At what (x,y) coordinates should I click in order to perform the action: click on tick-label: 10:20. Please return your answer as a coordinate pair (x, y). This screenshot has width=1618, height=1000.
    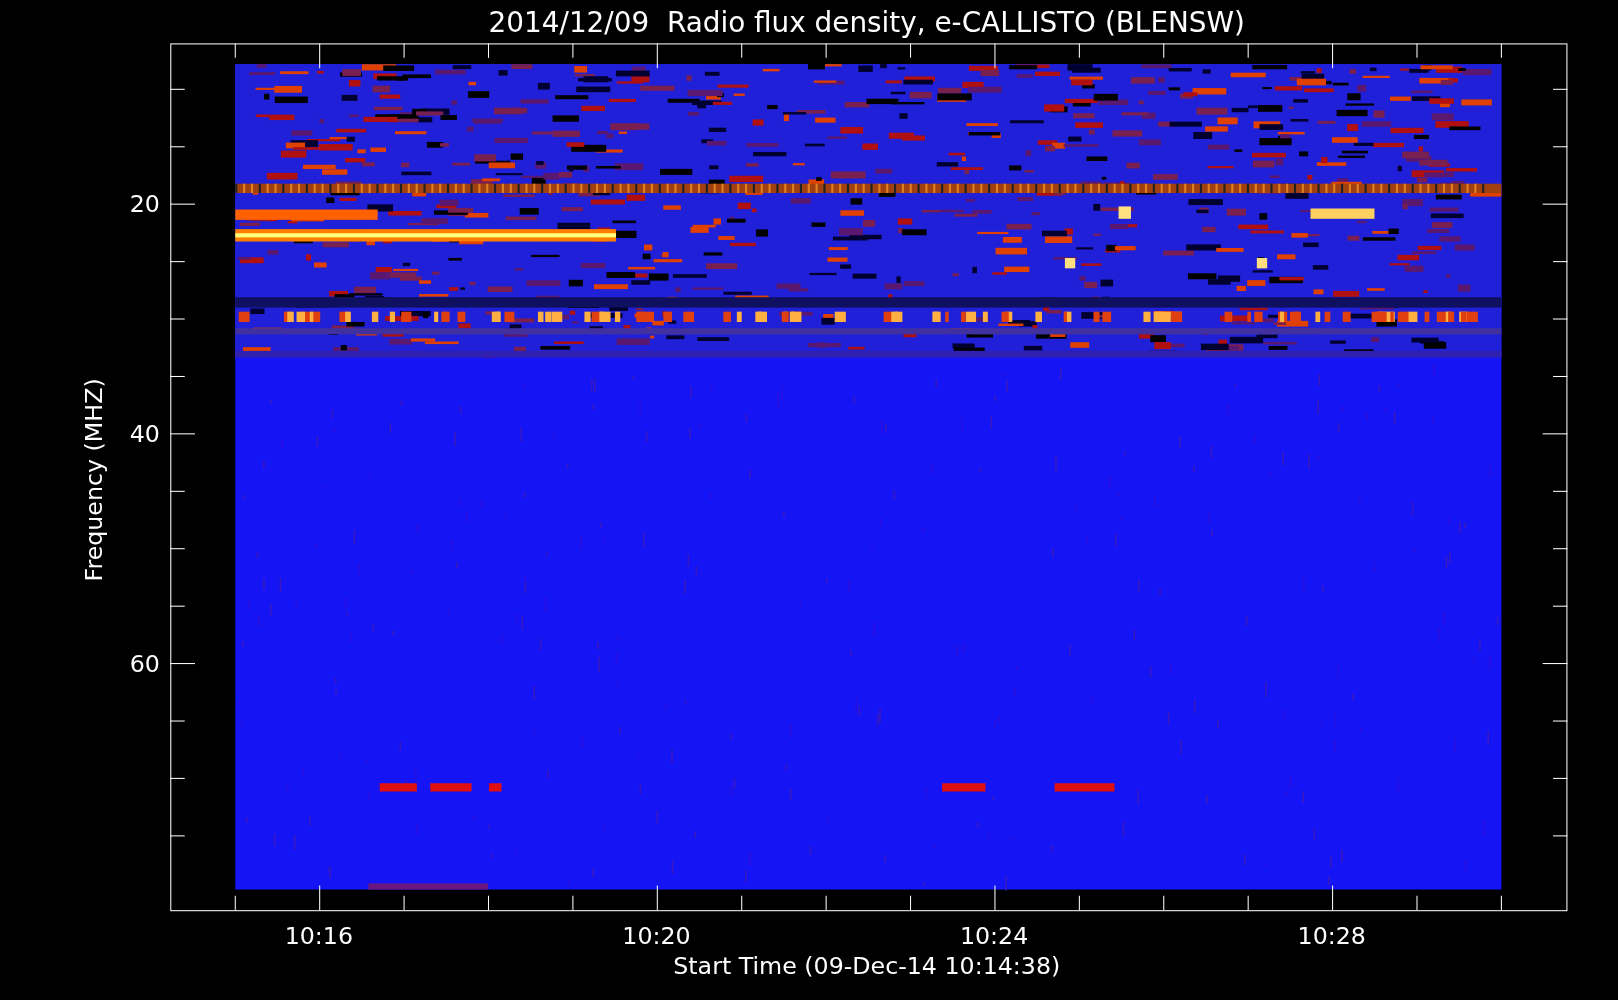
    Looking at the image, I should click on (656, 936).